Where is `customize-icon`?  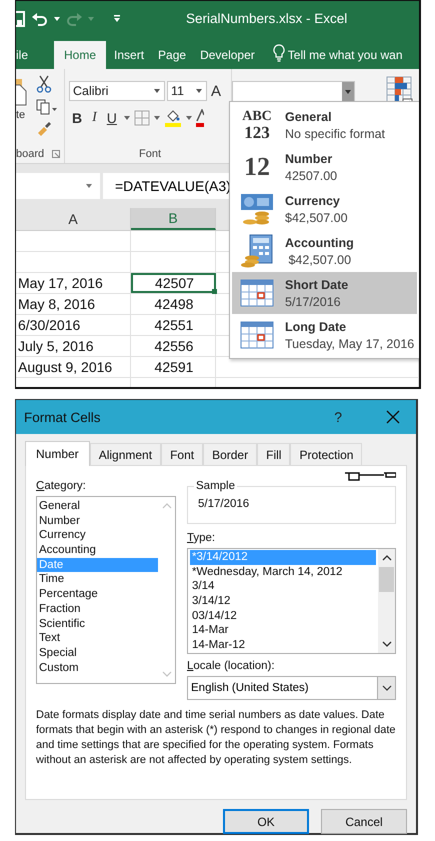
customize-icon is located at coordinates (117, 18).